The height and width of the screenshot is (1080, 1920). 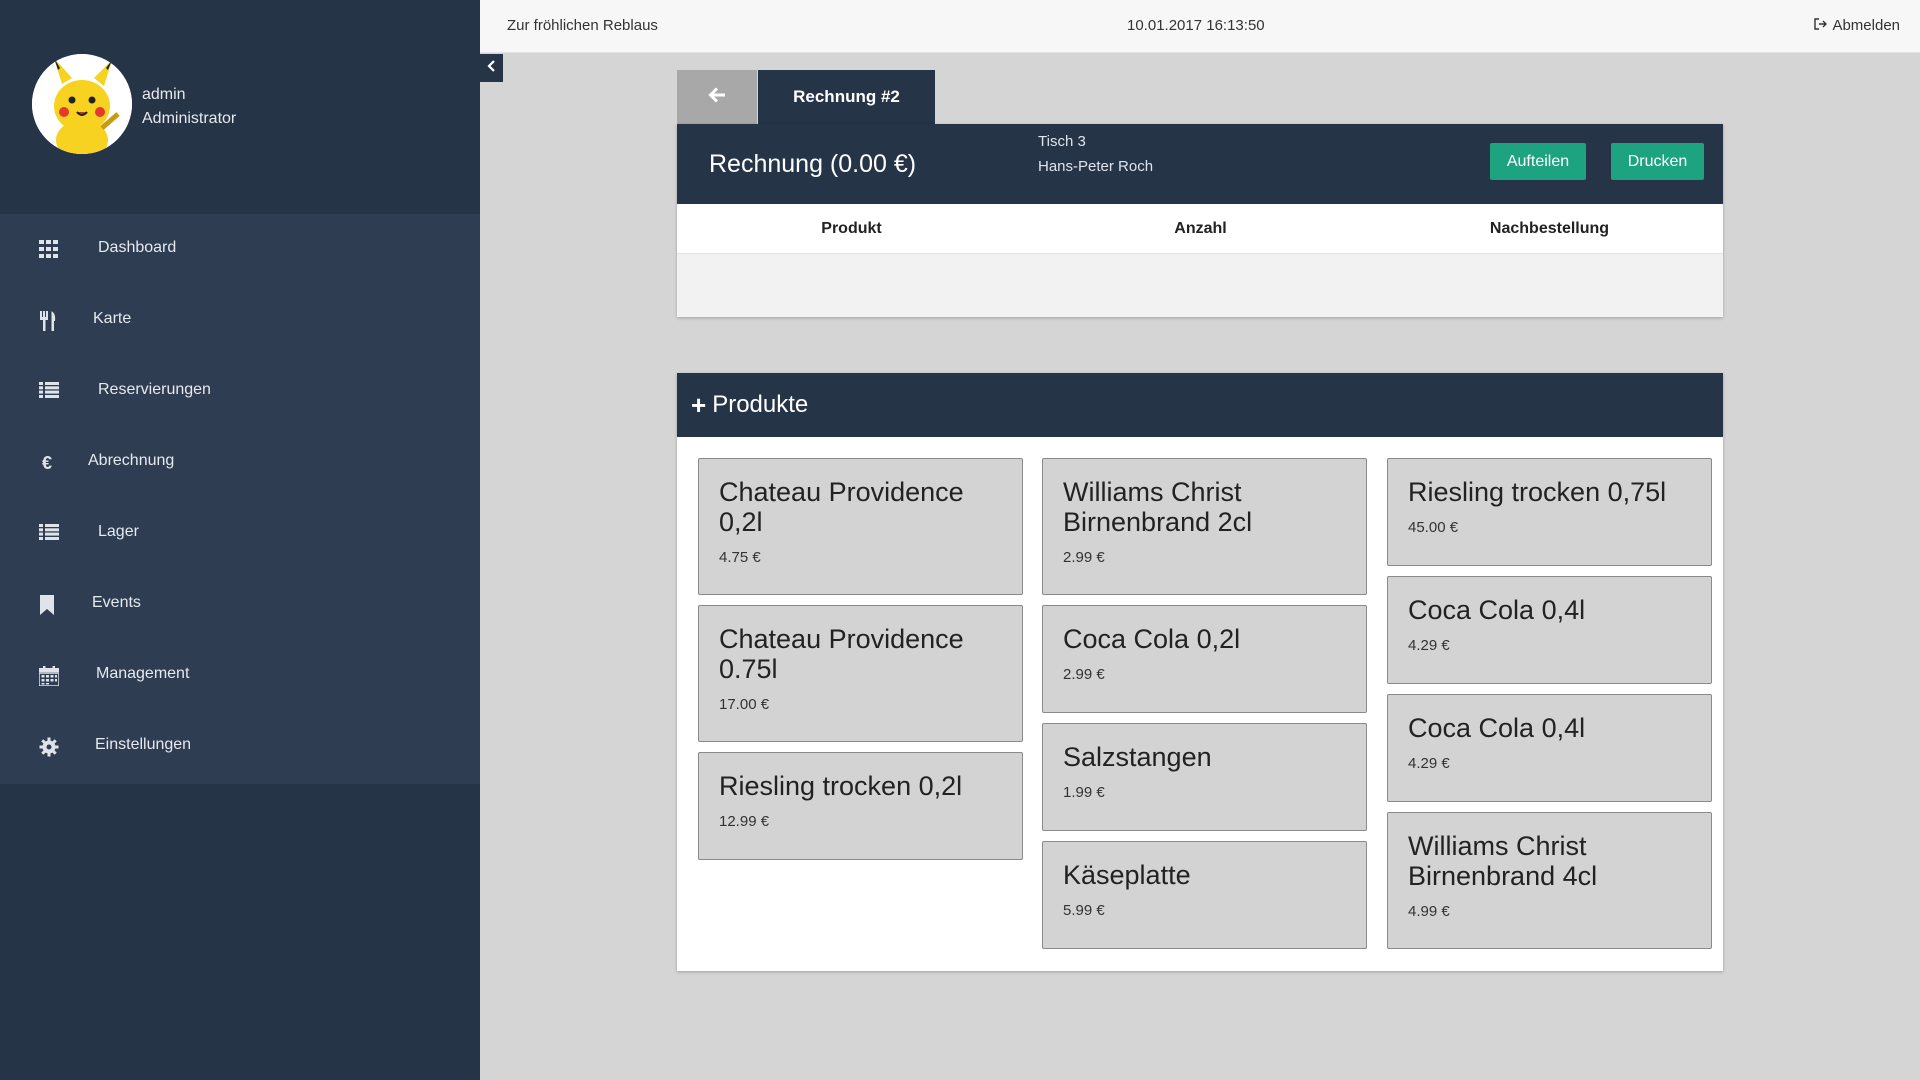 What do you see at coordinates (1538, 161) in the screenshot?
I see `split-button: Aufteilen` at bounding box center [1538, 161].